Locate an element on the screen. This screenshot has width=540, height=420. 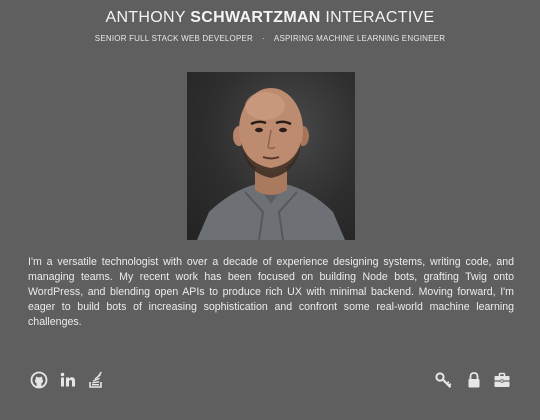
role-secondary: ASPIRING MACHINE LEARNING ENGINEER is located at coordinates (359, 38).